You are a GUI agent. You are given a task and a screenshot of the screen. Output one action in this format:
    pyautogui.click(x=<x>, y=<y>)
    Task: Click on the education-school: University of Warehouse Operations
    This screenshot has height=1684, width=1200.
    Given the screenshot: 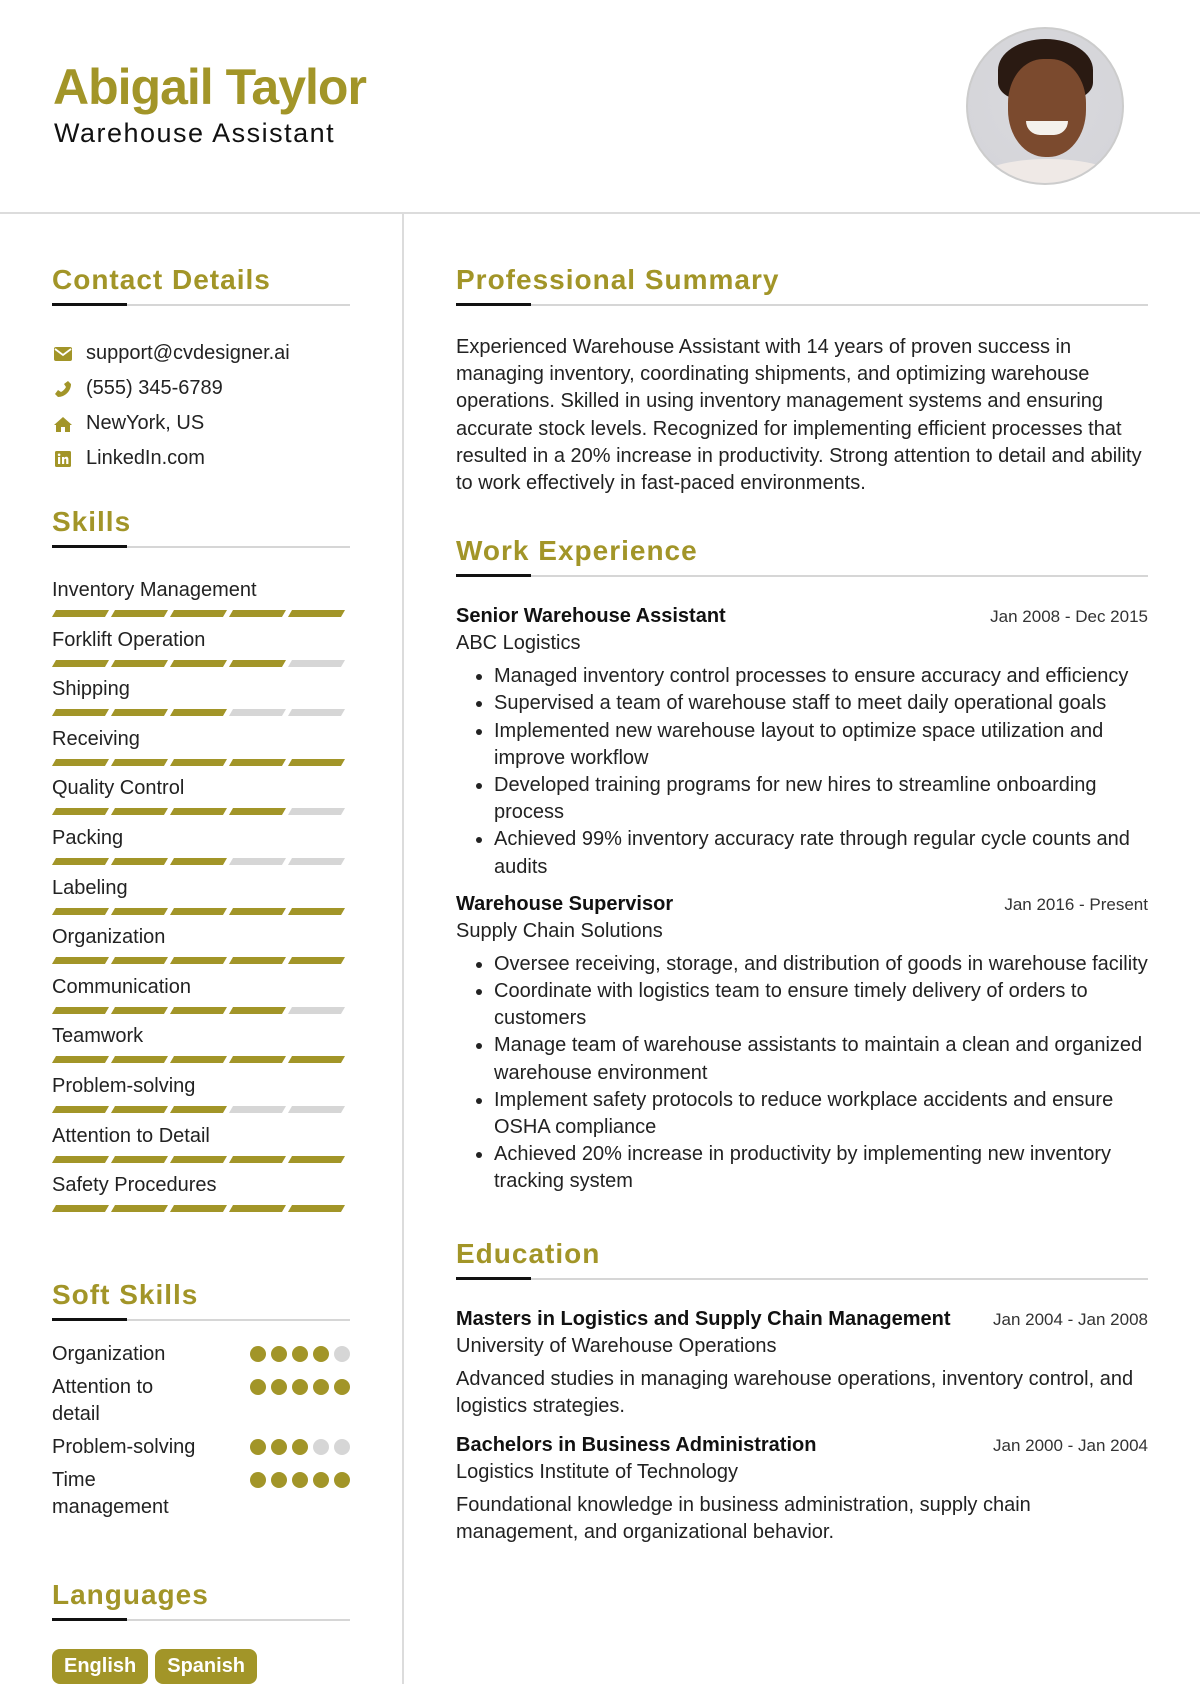 What is the action you would take?
    pyautogui.click(x=616, y=1345)
    